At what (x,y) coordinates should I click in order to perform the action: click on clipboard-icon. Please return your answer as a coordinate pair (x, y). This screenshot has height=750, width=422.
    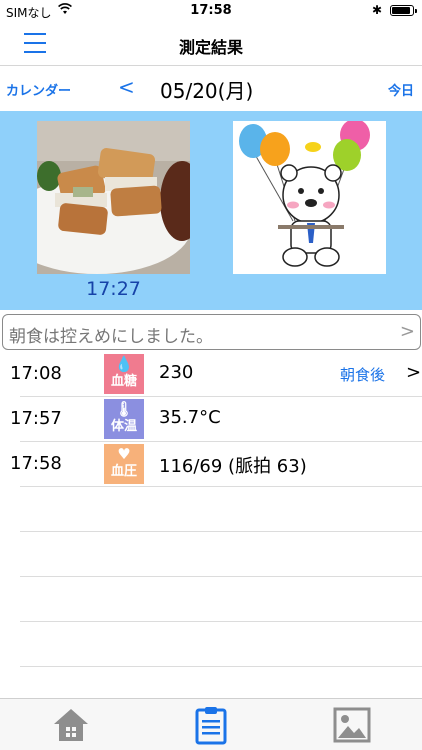
    Looking at the image, I should click on (211, 725).